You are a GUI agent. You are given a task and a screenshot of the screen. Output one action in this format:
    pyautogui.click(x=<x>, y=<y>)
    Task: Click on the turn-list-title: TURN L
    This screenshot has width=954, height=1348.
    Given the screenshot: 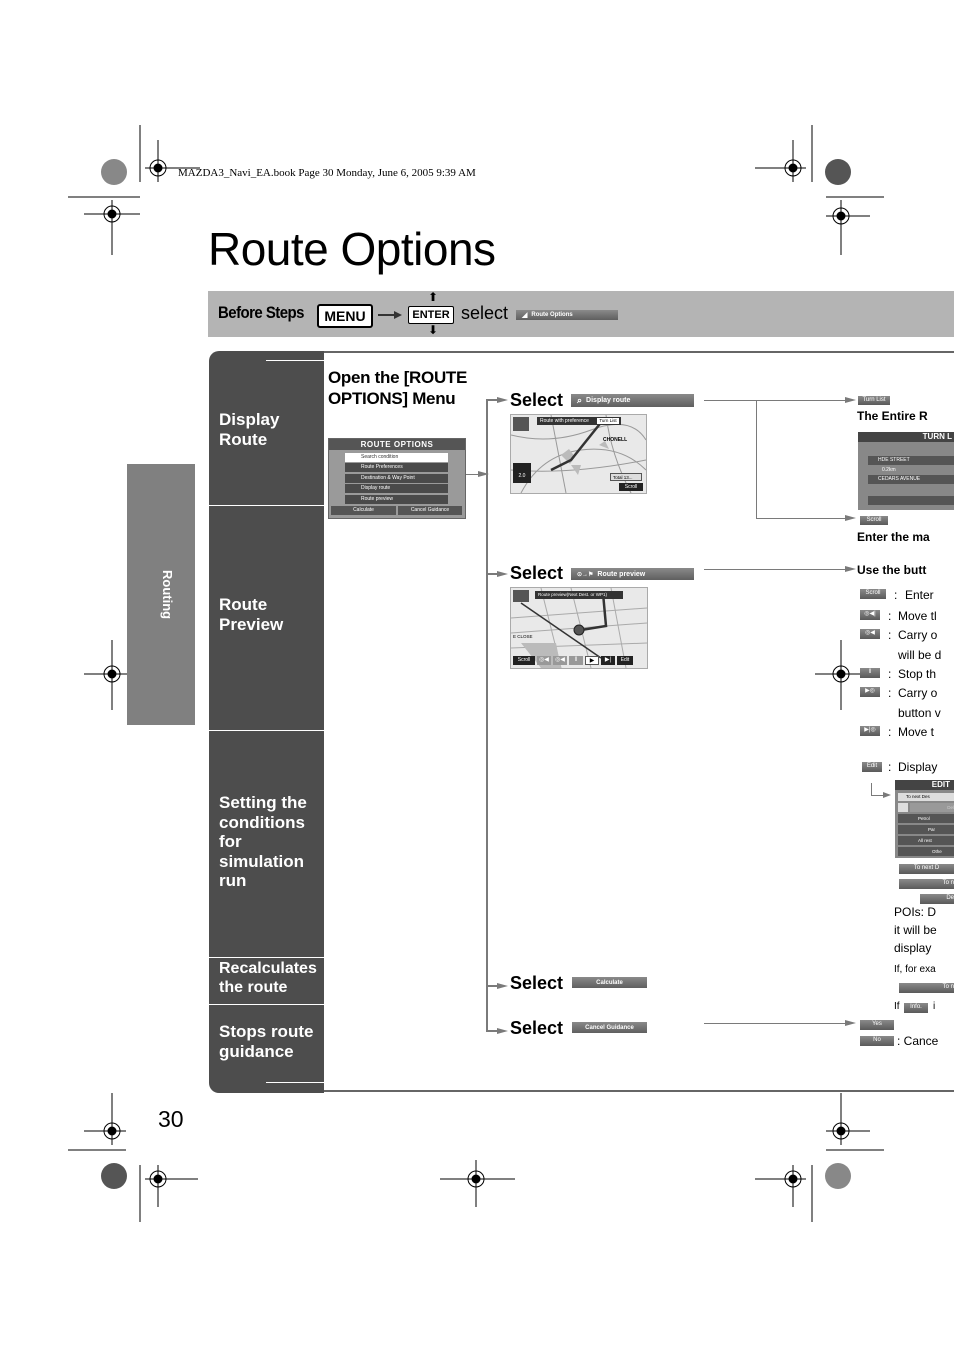 What is the action you would take?
    pyautogui.click(x=906, y=437)
    